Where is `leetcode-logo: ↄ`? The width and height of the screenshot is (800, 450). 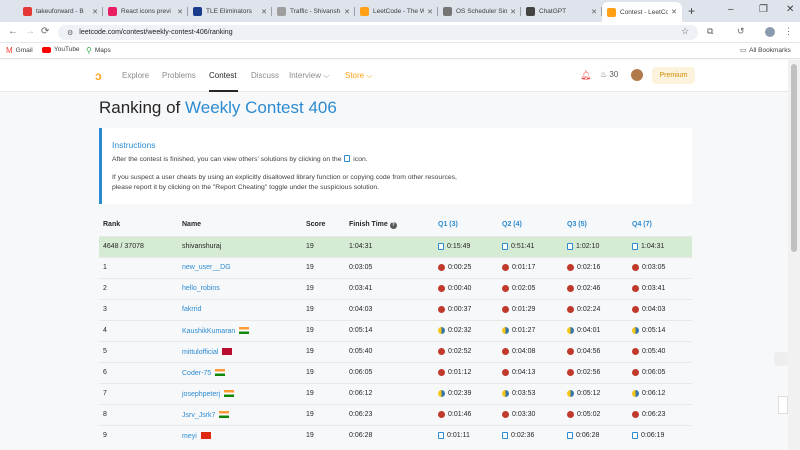
leetcode-logo: ↄ is located at coordinates (98, 76).